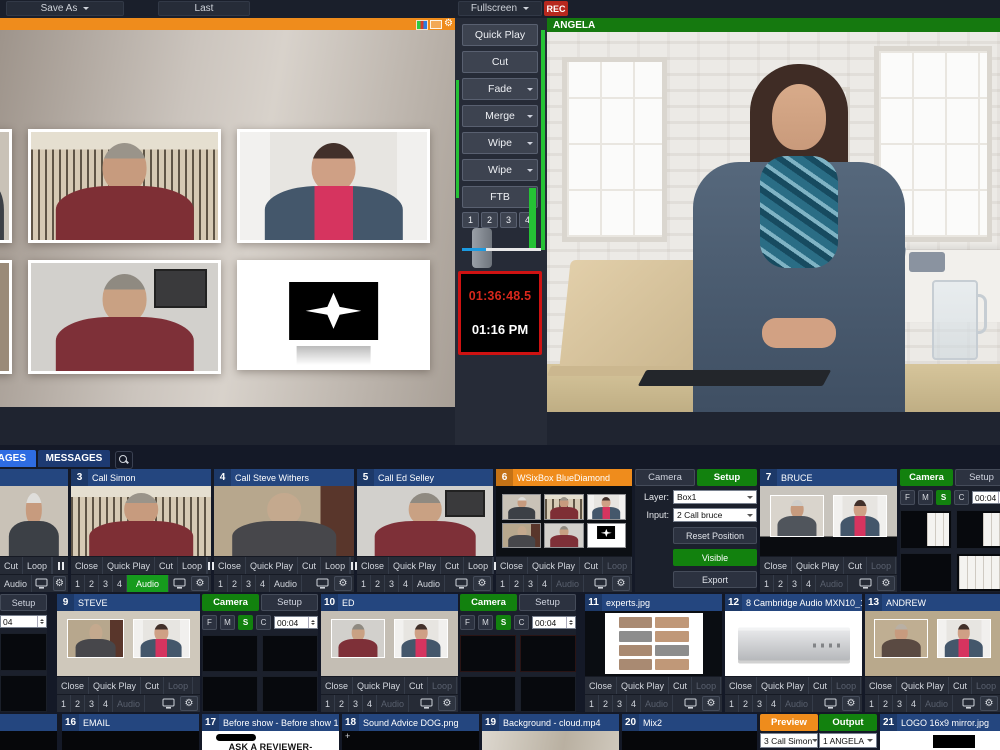 This screenshot has width=1000, height=750. Describe the element at coordinates (715, 535) in the screenshot. I see `reset-position-button: Reset Position` at that location.